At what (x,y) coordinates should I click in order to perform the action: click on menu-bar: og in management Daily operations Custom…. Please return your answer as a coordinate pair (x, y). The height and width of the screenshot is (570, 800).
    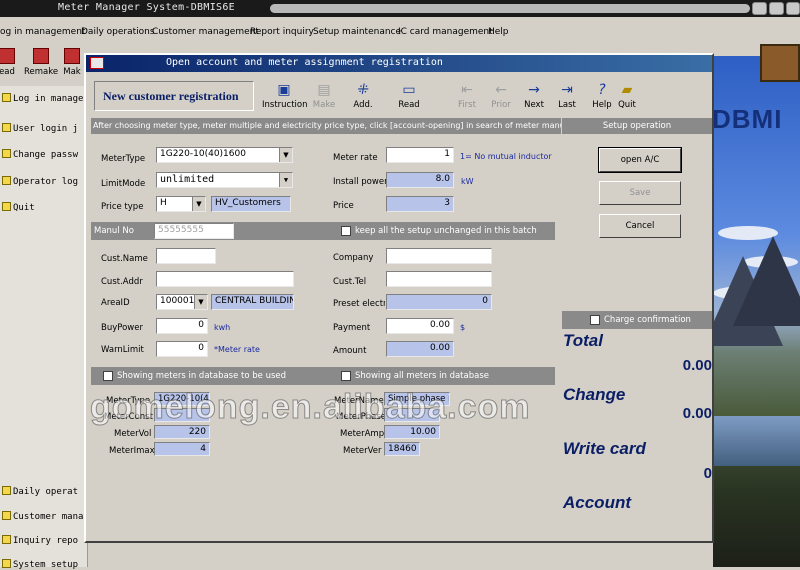
    Looking at the image, I should click on (400, 32).